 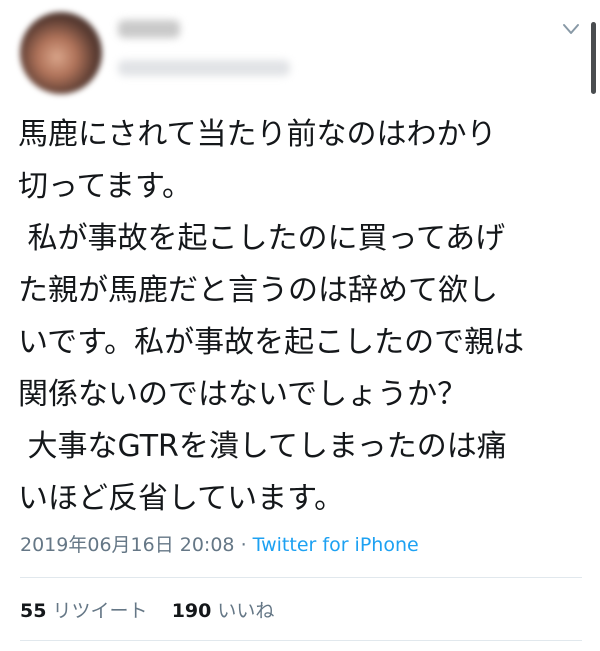 I want to click on tweet-text-line: 切ってます。, so click(x=105, y=186).